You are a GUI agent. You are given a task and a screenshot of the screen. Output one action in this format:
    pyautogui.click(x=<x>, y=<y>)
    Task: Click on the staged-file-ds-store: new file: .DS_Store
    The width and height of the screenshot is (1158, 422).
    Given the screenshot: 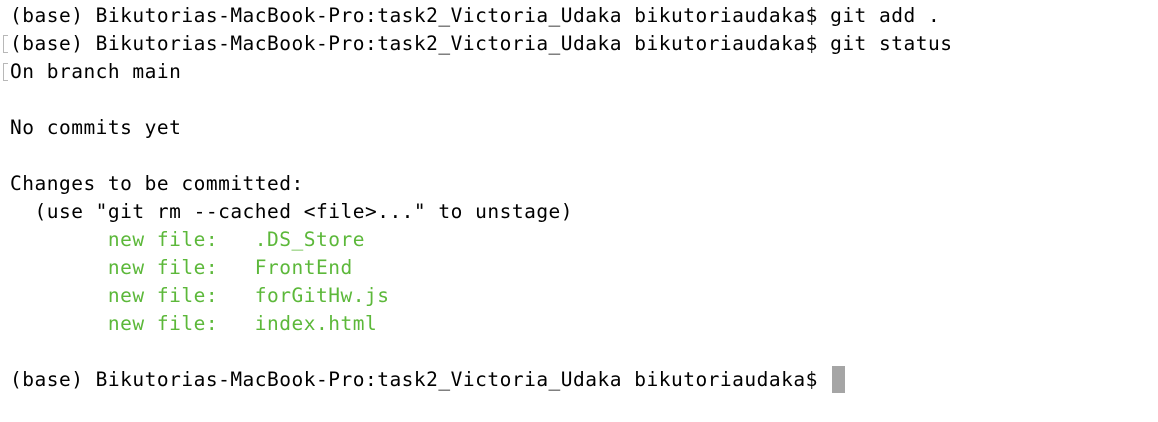 What is the action you would take?
    pyautogui.click(x=187, y=239)
    